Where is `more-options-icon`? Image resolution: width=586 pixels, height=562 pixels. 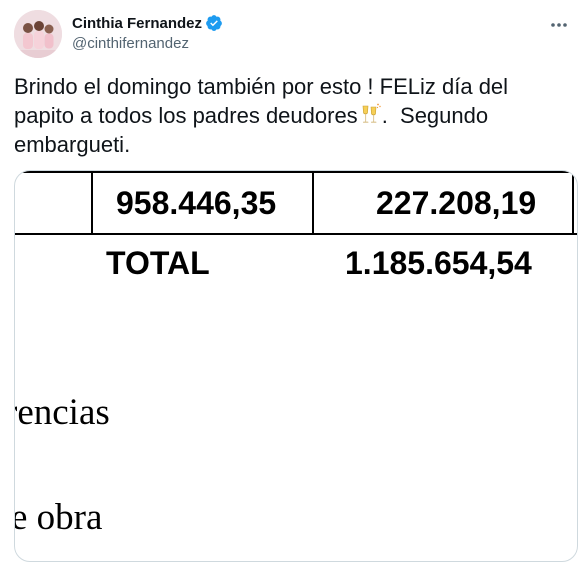
more-options-icon is located at coordinates (559, 25).